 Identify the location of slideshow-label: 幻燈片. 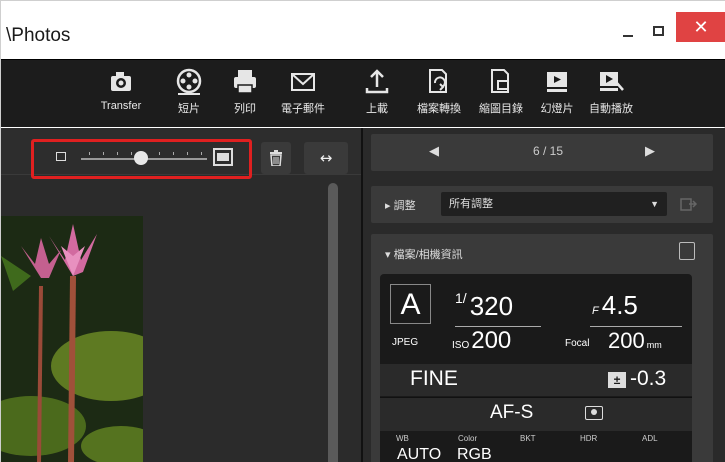
(557, 109).